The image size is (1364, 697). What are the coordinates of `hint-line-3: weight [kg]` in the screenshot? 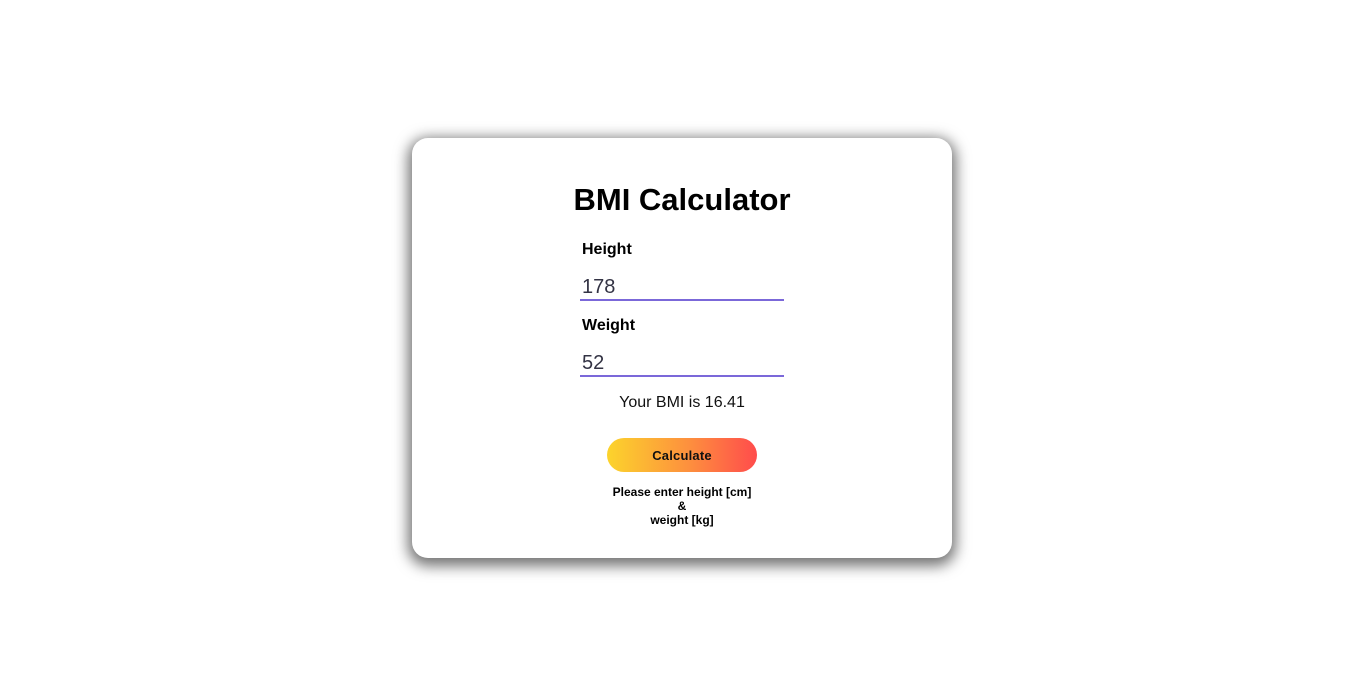 It's located at (682, 520).